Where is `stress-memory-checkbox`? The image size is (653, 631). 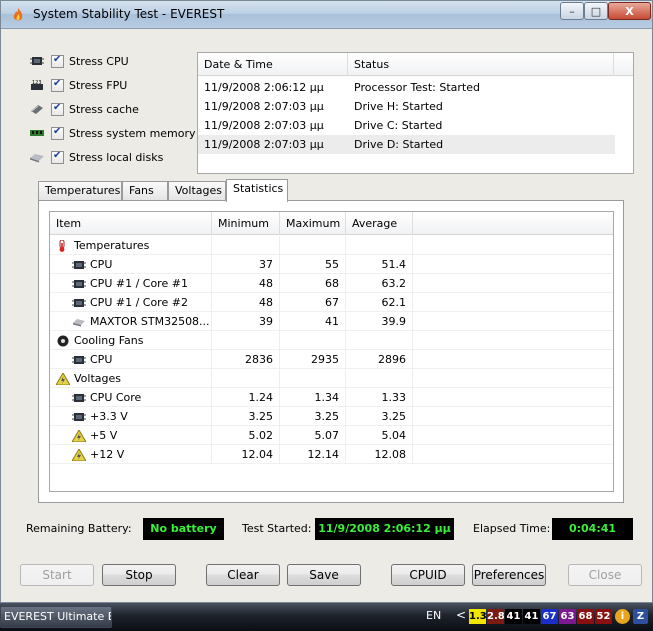
stress-memory-checkbox is located at coordinates (57, 133).